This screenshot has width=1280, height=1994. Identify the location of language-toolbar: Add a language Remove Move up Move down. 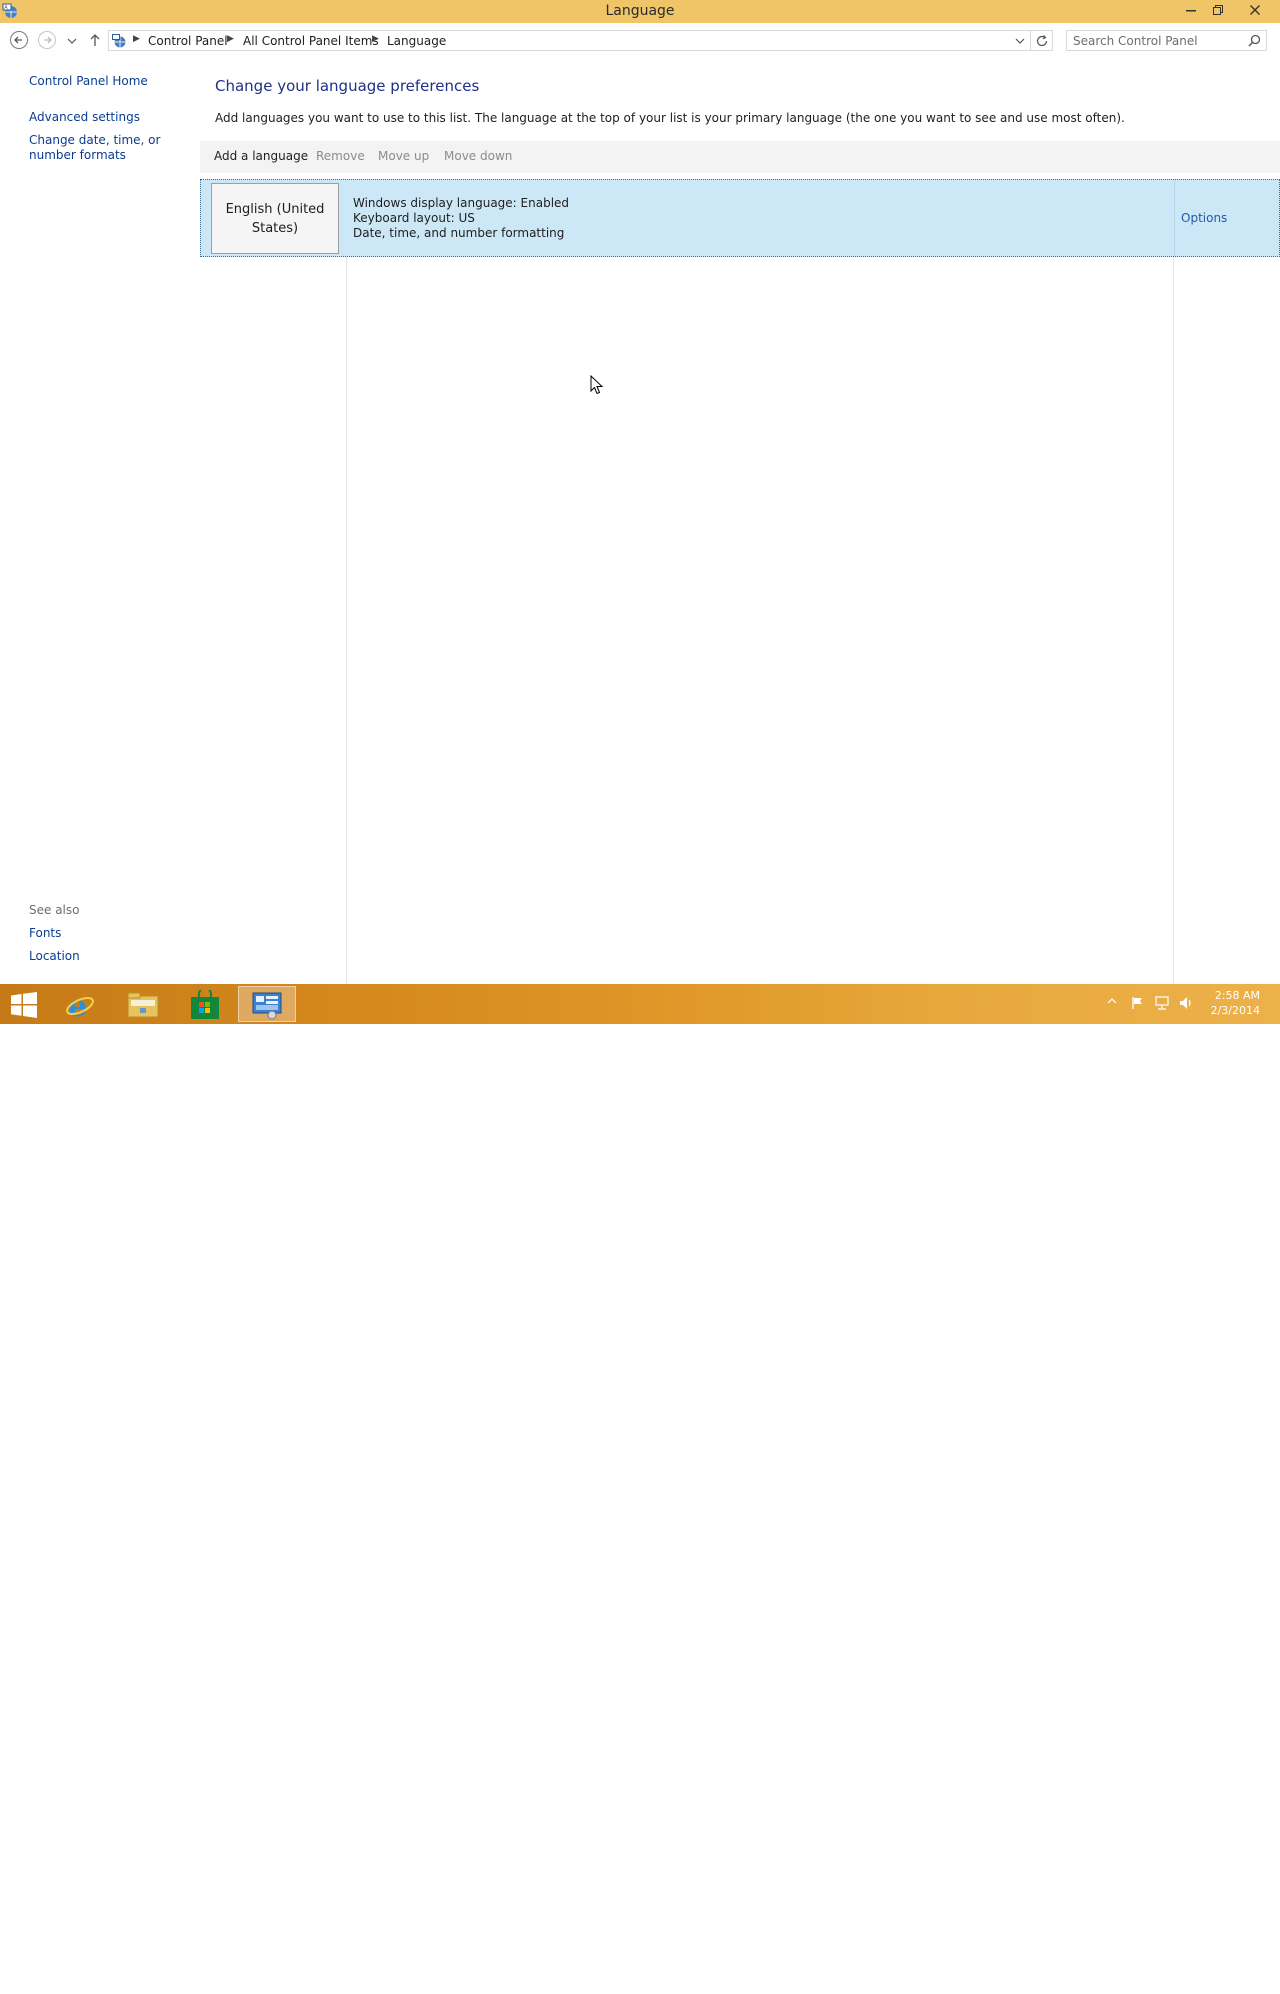
(740, 157).